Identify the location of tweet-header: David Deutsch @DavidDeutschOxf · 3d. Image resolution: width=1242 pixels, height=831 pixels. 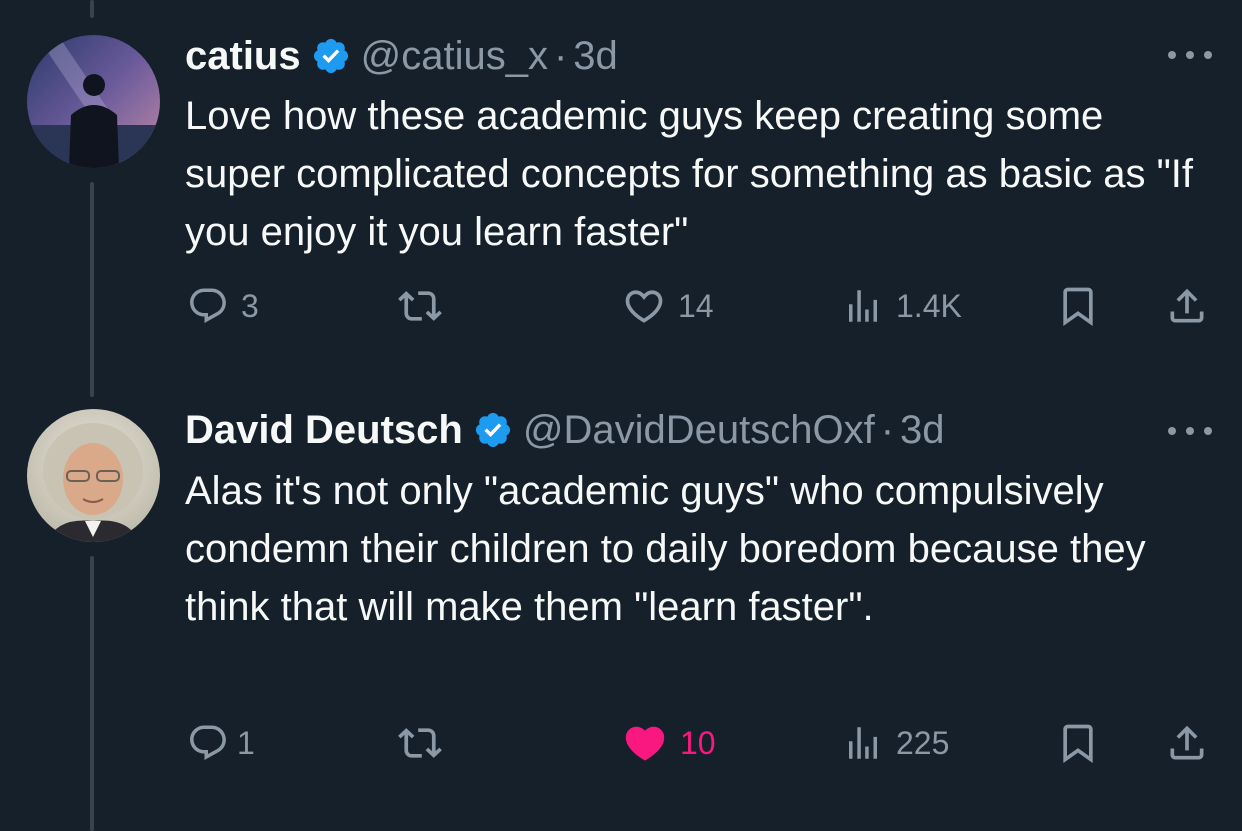
(565, 430).